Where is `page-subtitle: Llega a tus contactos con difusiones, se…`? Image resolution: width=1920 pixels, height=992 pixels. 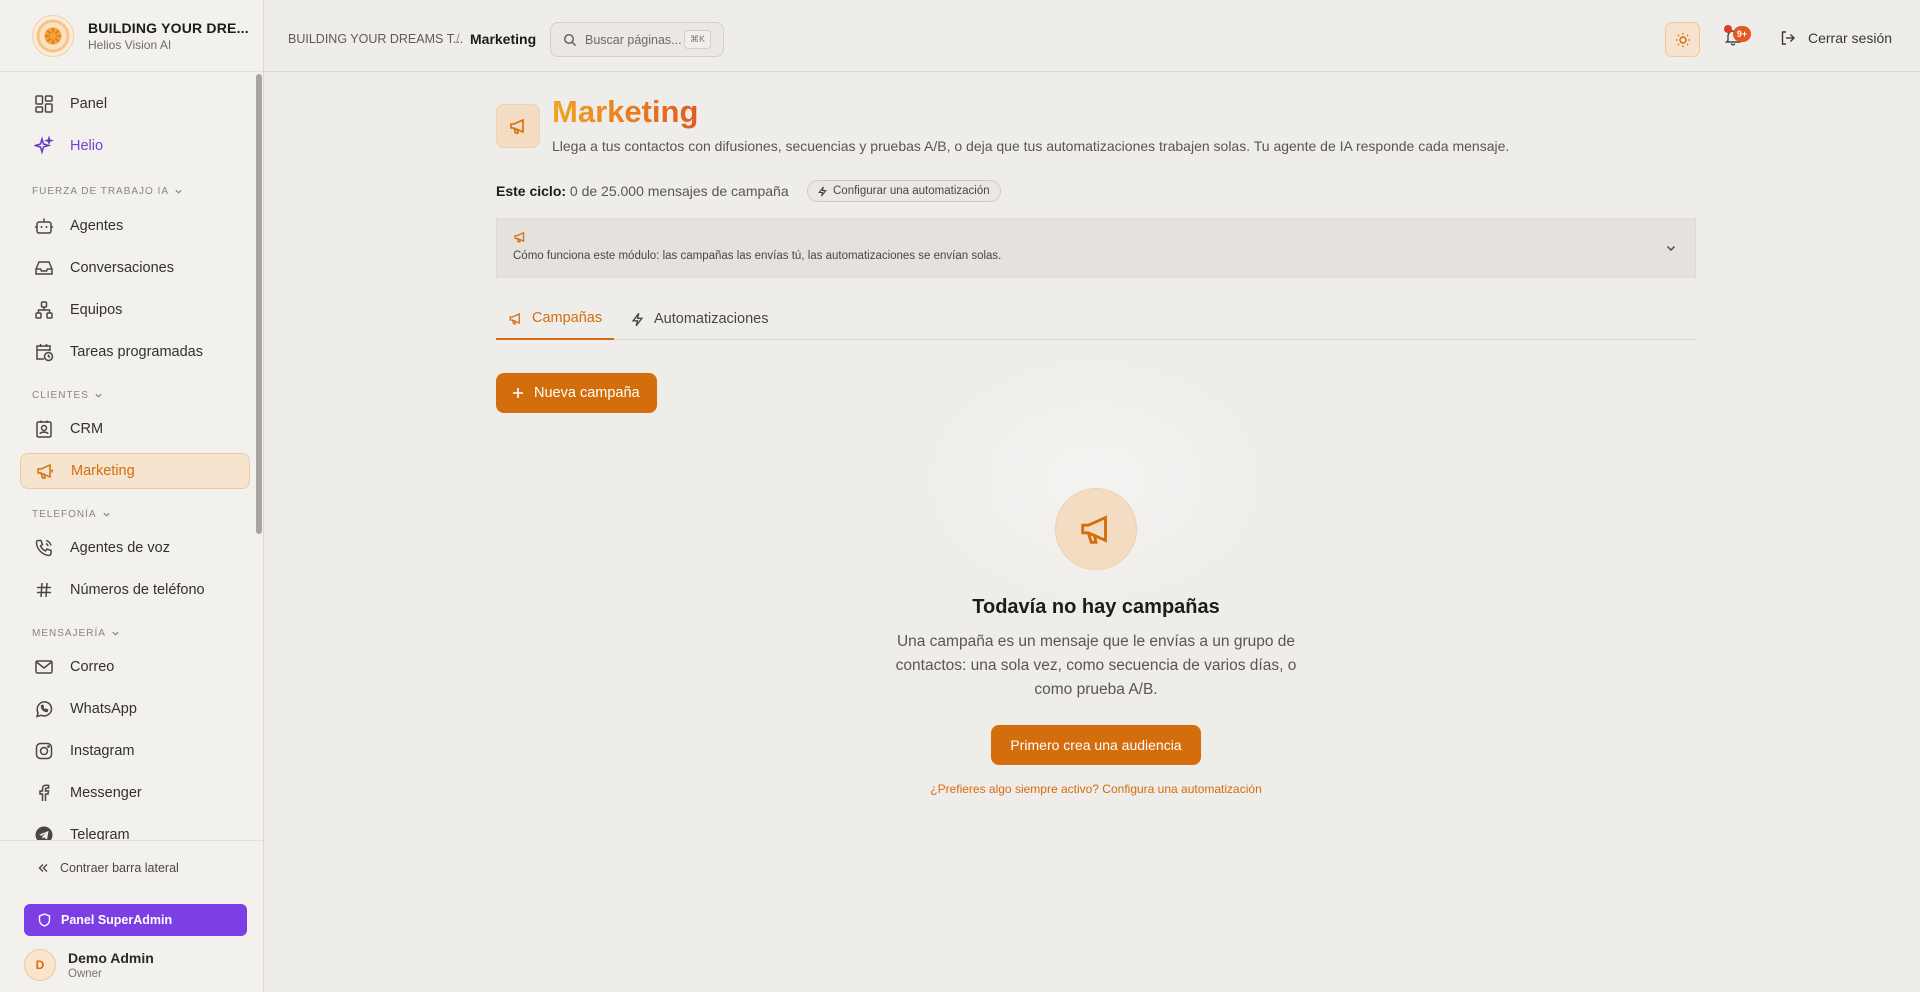 page-subtitle: Llega a tus contactos con difusiones, se… is located at coordinates (1031, 146).